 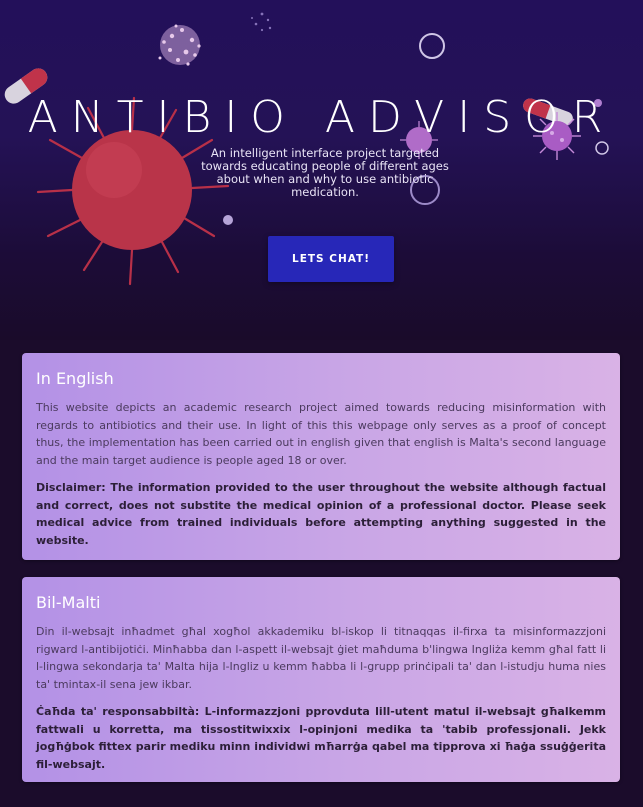 What do you see at coordinates (179, 45) in the screenshot?
I see `microbe-cluster-icon` at bounding box center [179, 45].